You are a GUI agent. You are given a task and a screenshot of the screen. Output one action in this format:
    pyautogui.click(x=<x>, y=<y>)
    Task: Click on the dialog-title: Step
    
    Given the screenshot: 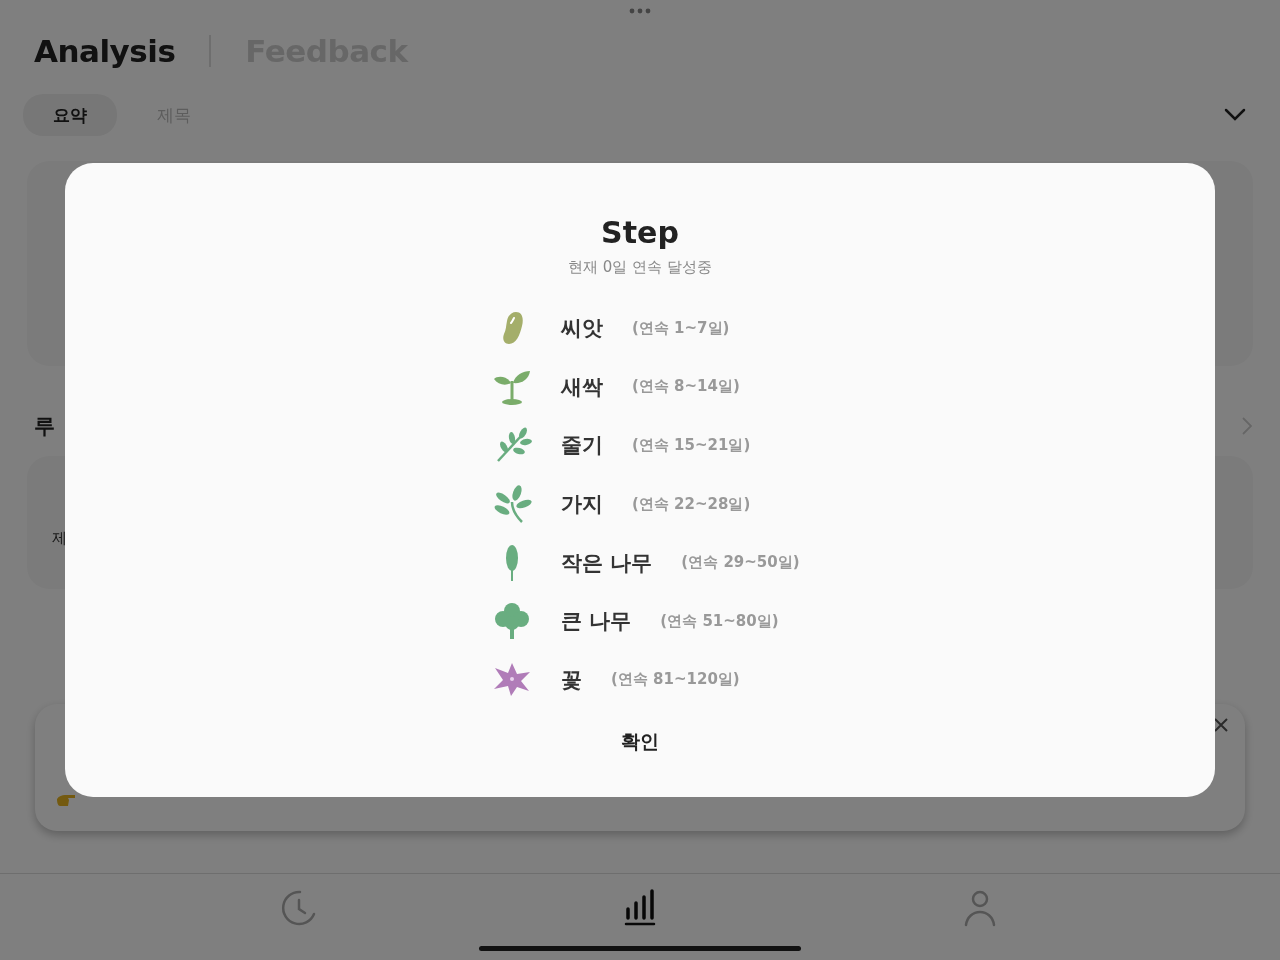 What is the action you would take?
    pyautogui.click(x=640, y=232)
    